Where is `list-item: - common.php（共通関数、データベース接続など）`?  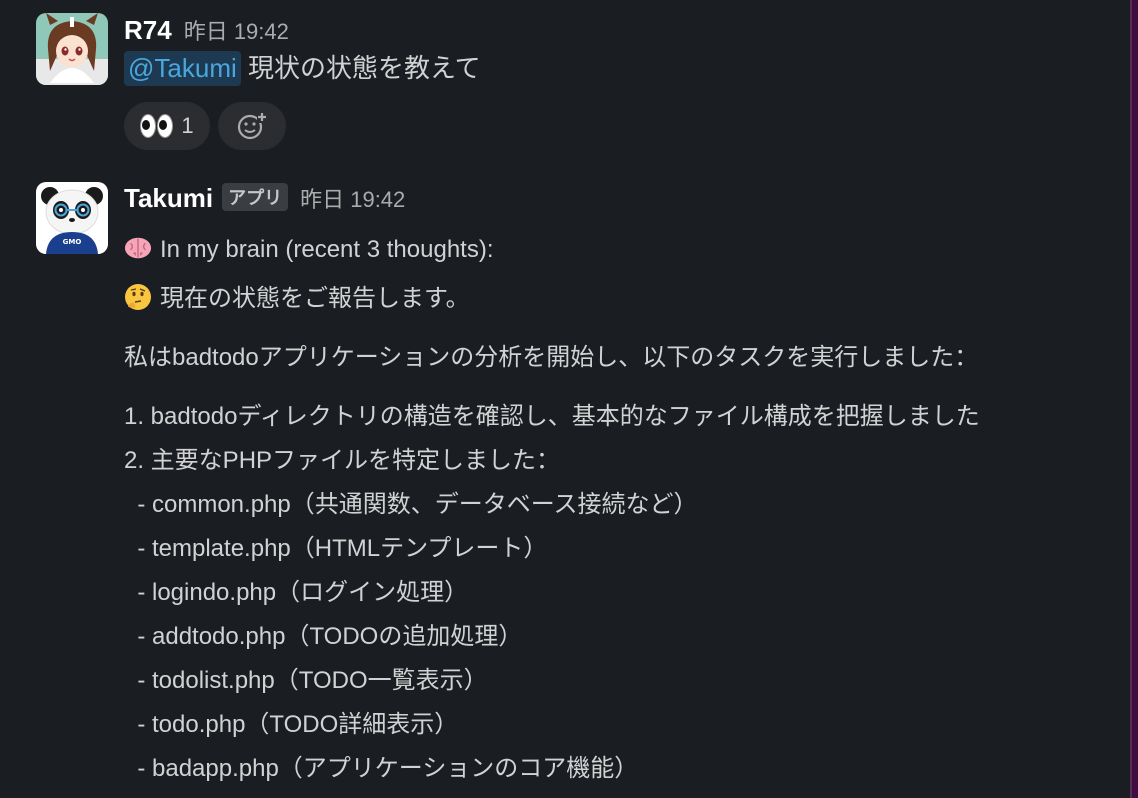
list-item: - common.php（共通関数、データベース接続など） is located at coordinates (411, 504).